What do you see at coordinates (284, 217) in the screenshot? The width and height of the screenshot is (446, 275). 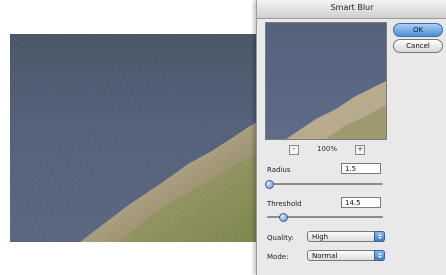 I see `threshold-slider-knob` at bounding box center [284, 217].